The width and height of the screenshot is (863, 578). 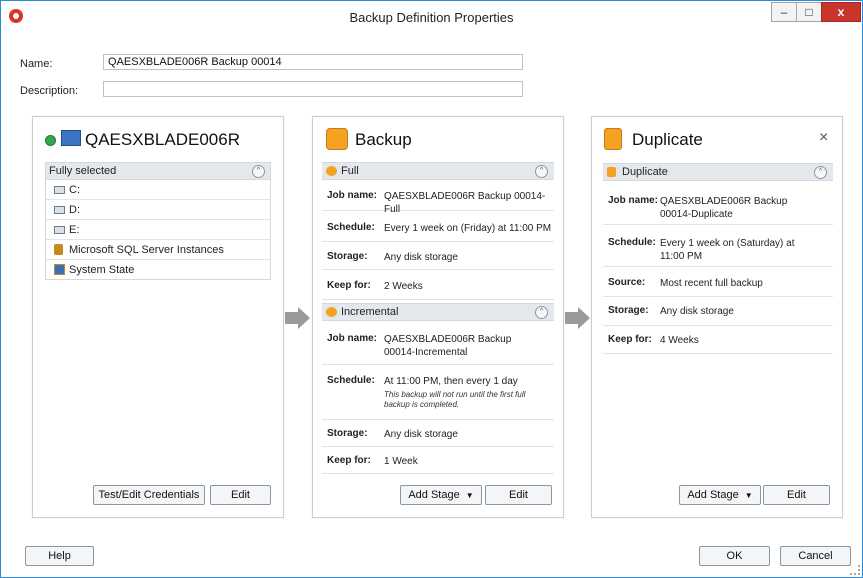 What do you see at coordinates (855, 570) in the screenshot?
I see `resize-grip-icon` at bounding box center [855, 570].